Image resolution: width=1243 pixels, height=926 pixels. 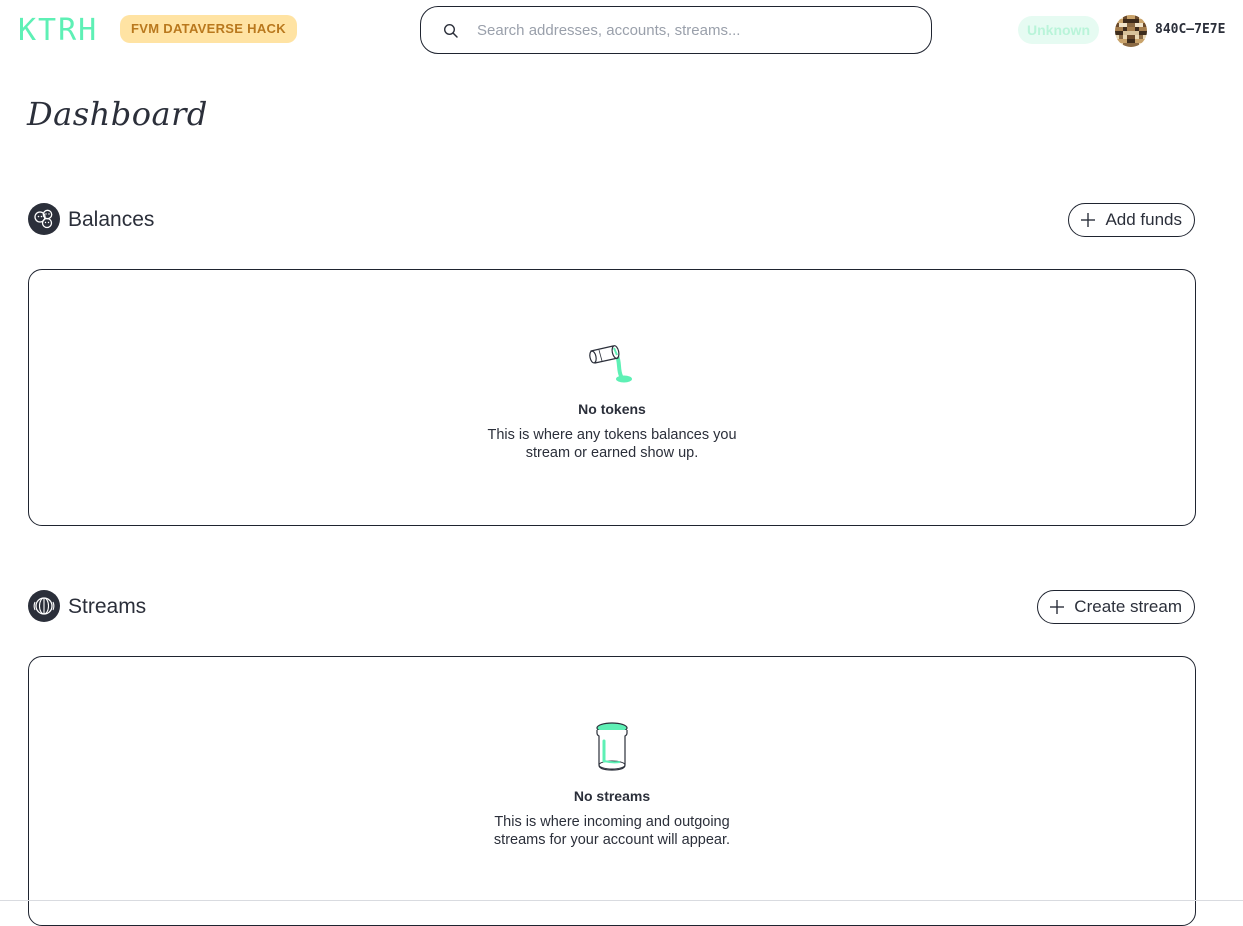 I want to click on balances-title: Balances, so click(x=111, y=219).